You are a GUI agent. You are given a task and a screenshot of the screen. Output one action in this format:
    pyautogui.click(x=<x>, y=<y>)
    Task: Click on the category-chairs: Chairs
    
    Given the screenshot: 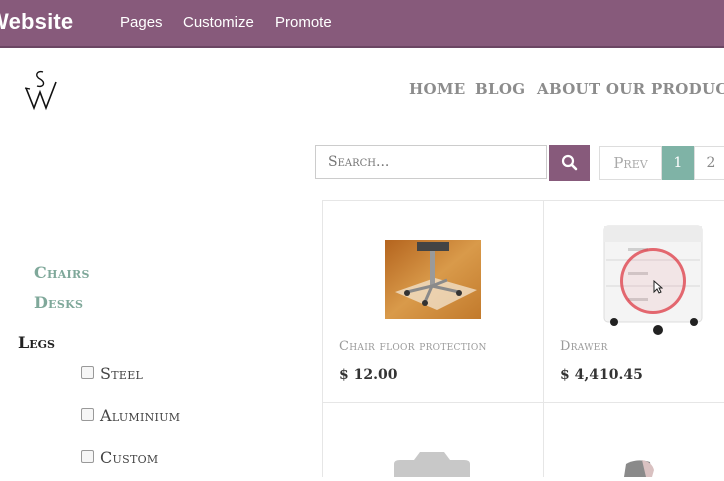 What is the action you would take?
    pyautogui.click(x=62, y=272)
    